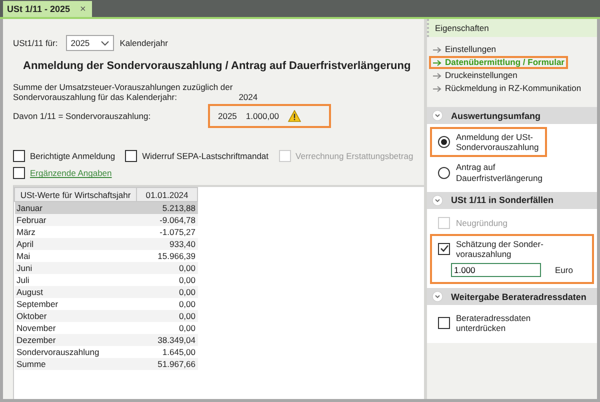 This screenshot has width=600, height=402. What do you see at coordinates (123, 92) in the screenshot?
I see `sum-label: Summe der Umsatzsteuer-Vorauszahlungen zuzüglich der Sondervorauszahlung für das Kalenderjahr:` at bounding box center [123, 92].